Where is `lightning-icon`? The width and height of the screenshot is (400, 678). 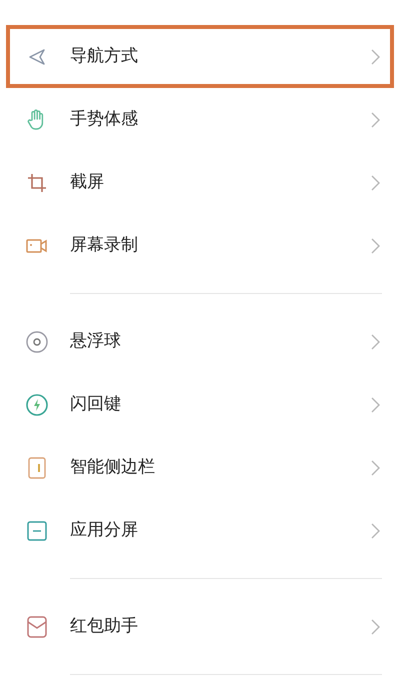
lightning-icon is located at coordinates (37, 405).